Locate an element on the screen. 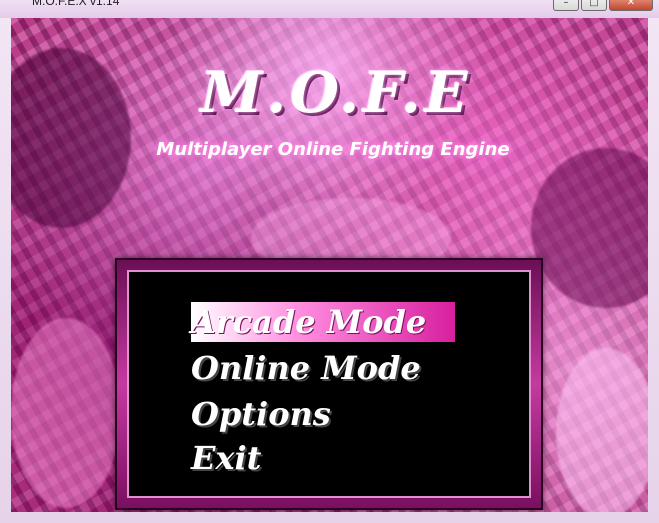 The width and height of the screenshot is (659, 523). maximize-button: □ is located at coordinates (594, 5).